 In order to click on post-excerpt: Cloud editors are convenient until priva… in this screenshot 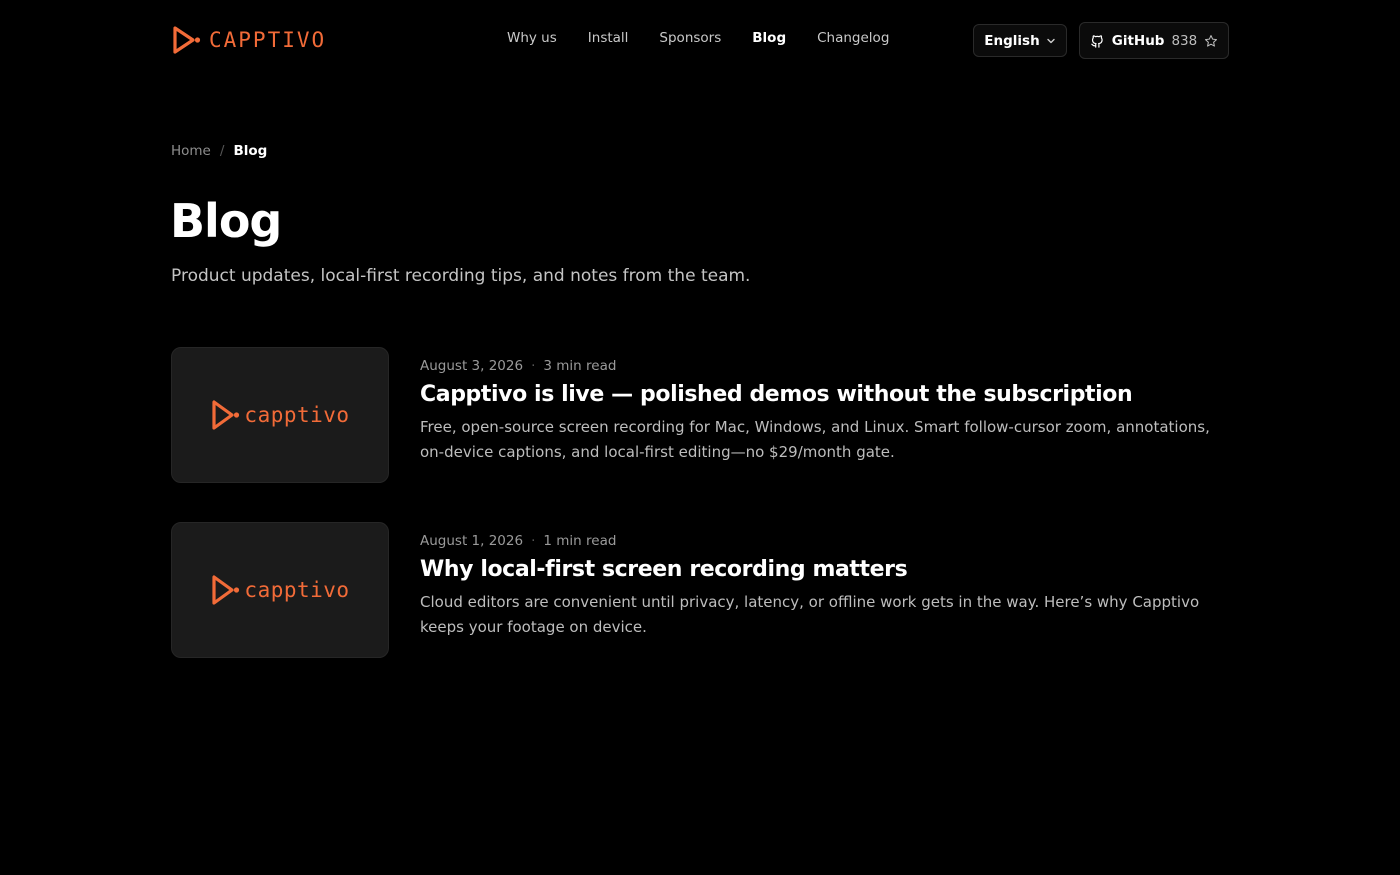, I will do `click(810, 614)`.